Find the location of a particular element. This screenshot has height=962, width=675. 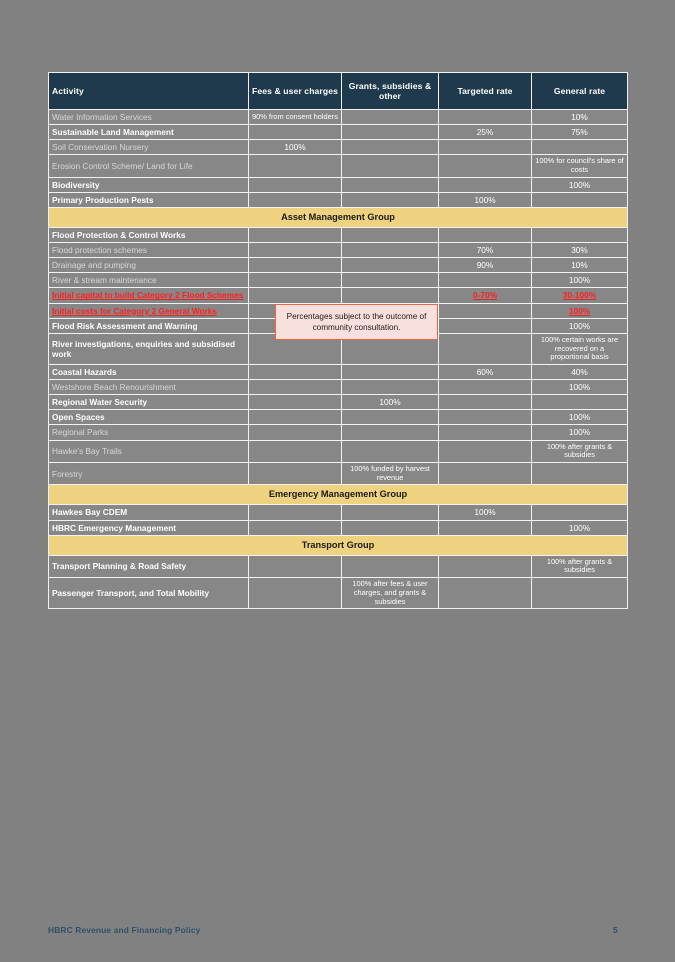

table-row: Biodiversity 100% is located at coordinates (338, 184).